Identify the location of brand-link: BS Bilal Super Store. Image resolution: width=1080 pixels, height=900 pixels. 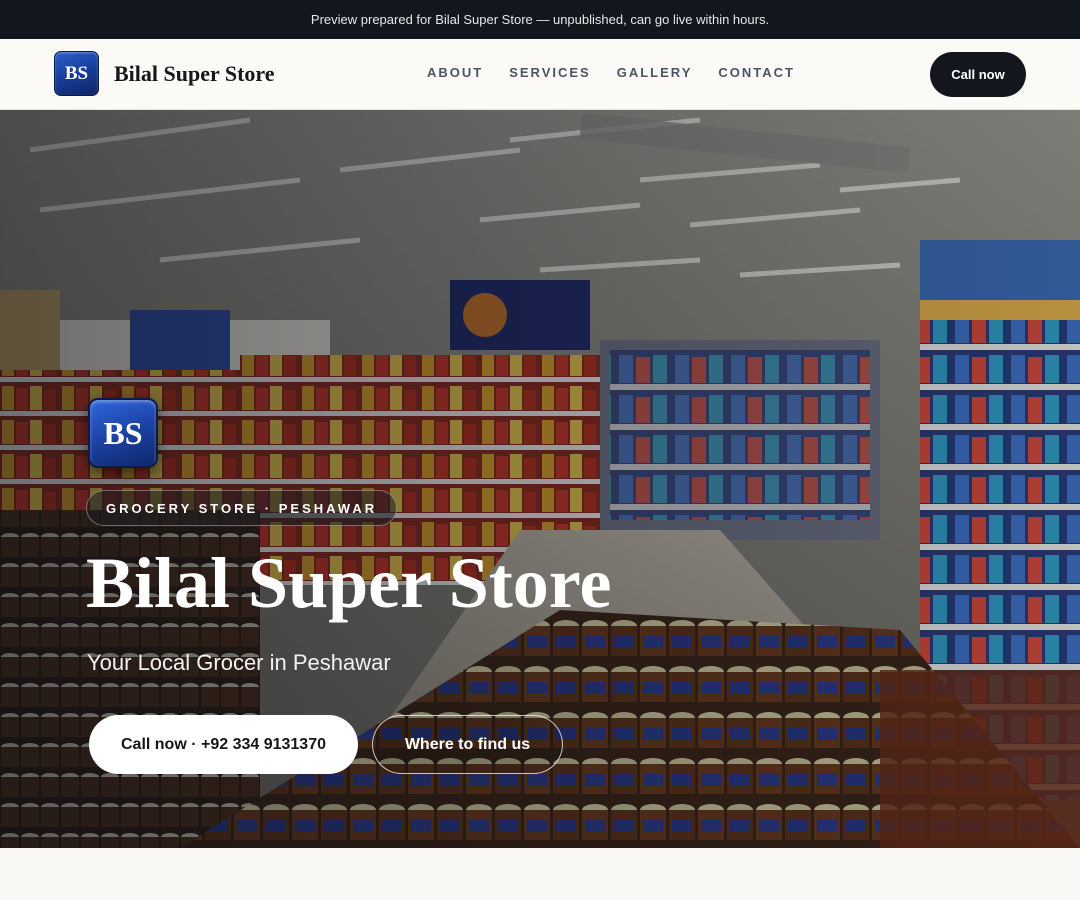
(164, 73).